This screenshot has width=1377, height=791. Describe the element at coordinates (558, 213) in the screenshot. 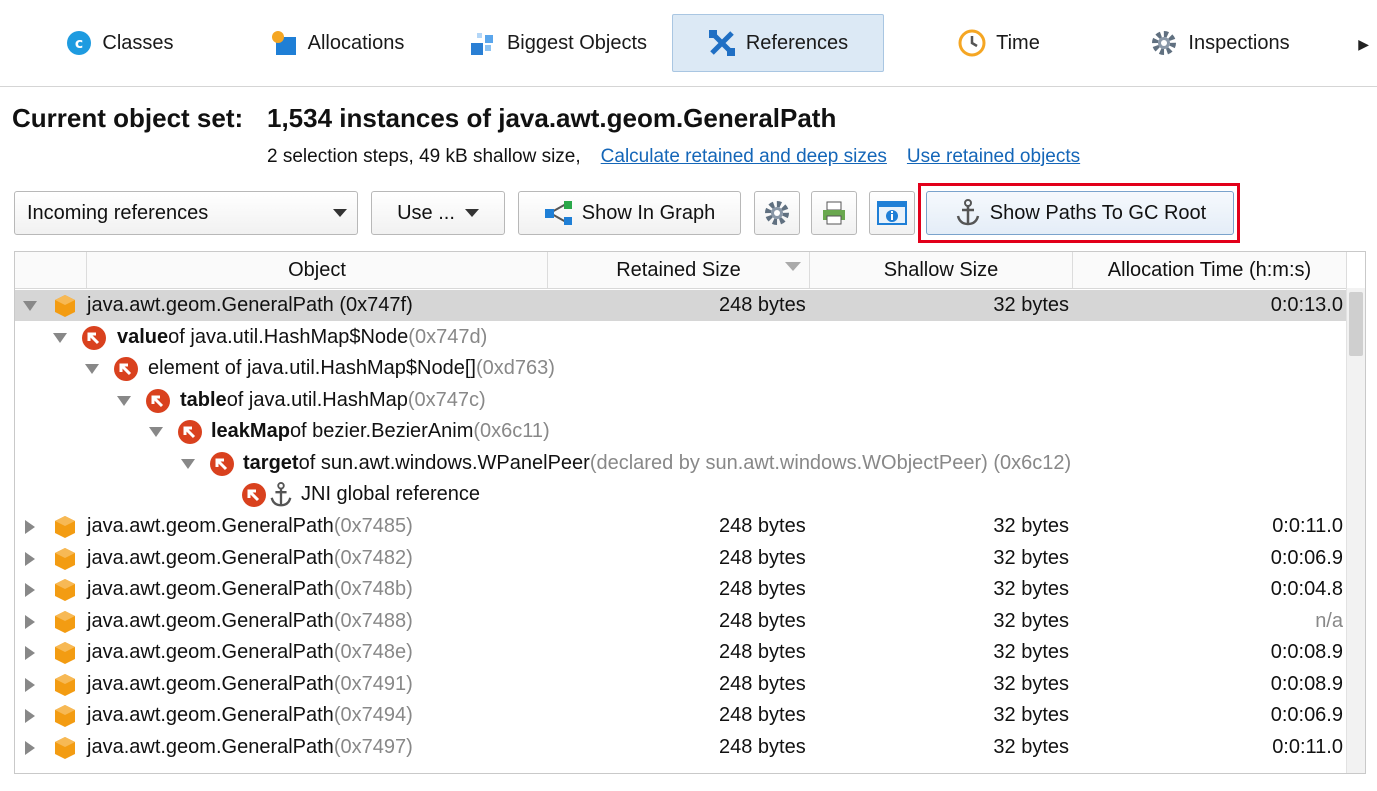

I see `graph-icon` at that location.